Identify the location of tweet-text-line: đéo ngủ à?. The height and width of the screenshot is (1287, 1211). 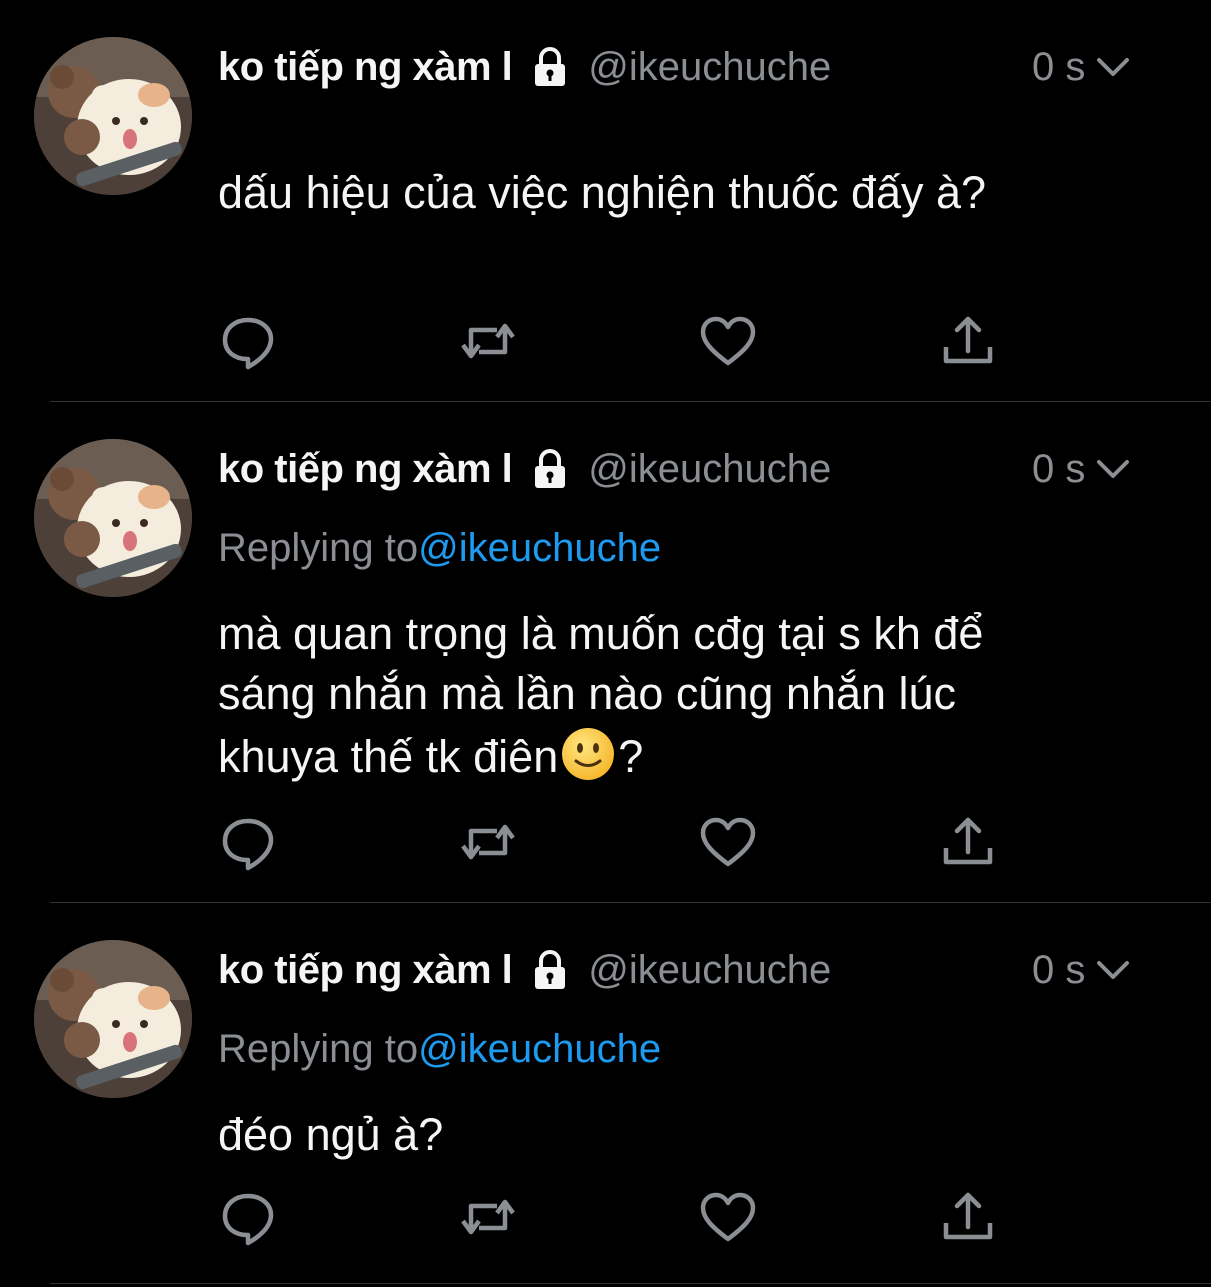
(331, 1134).